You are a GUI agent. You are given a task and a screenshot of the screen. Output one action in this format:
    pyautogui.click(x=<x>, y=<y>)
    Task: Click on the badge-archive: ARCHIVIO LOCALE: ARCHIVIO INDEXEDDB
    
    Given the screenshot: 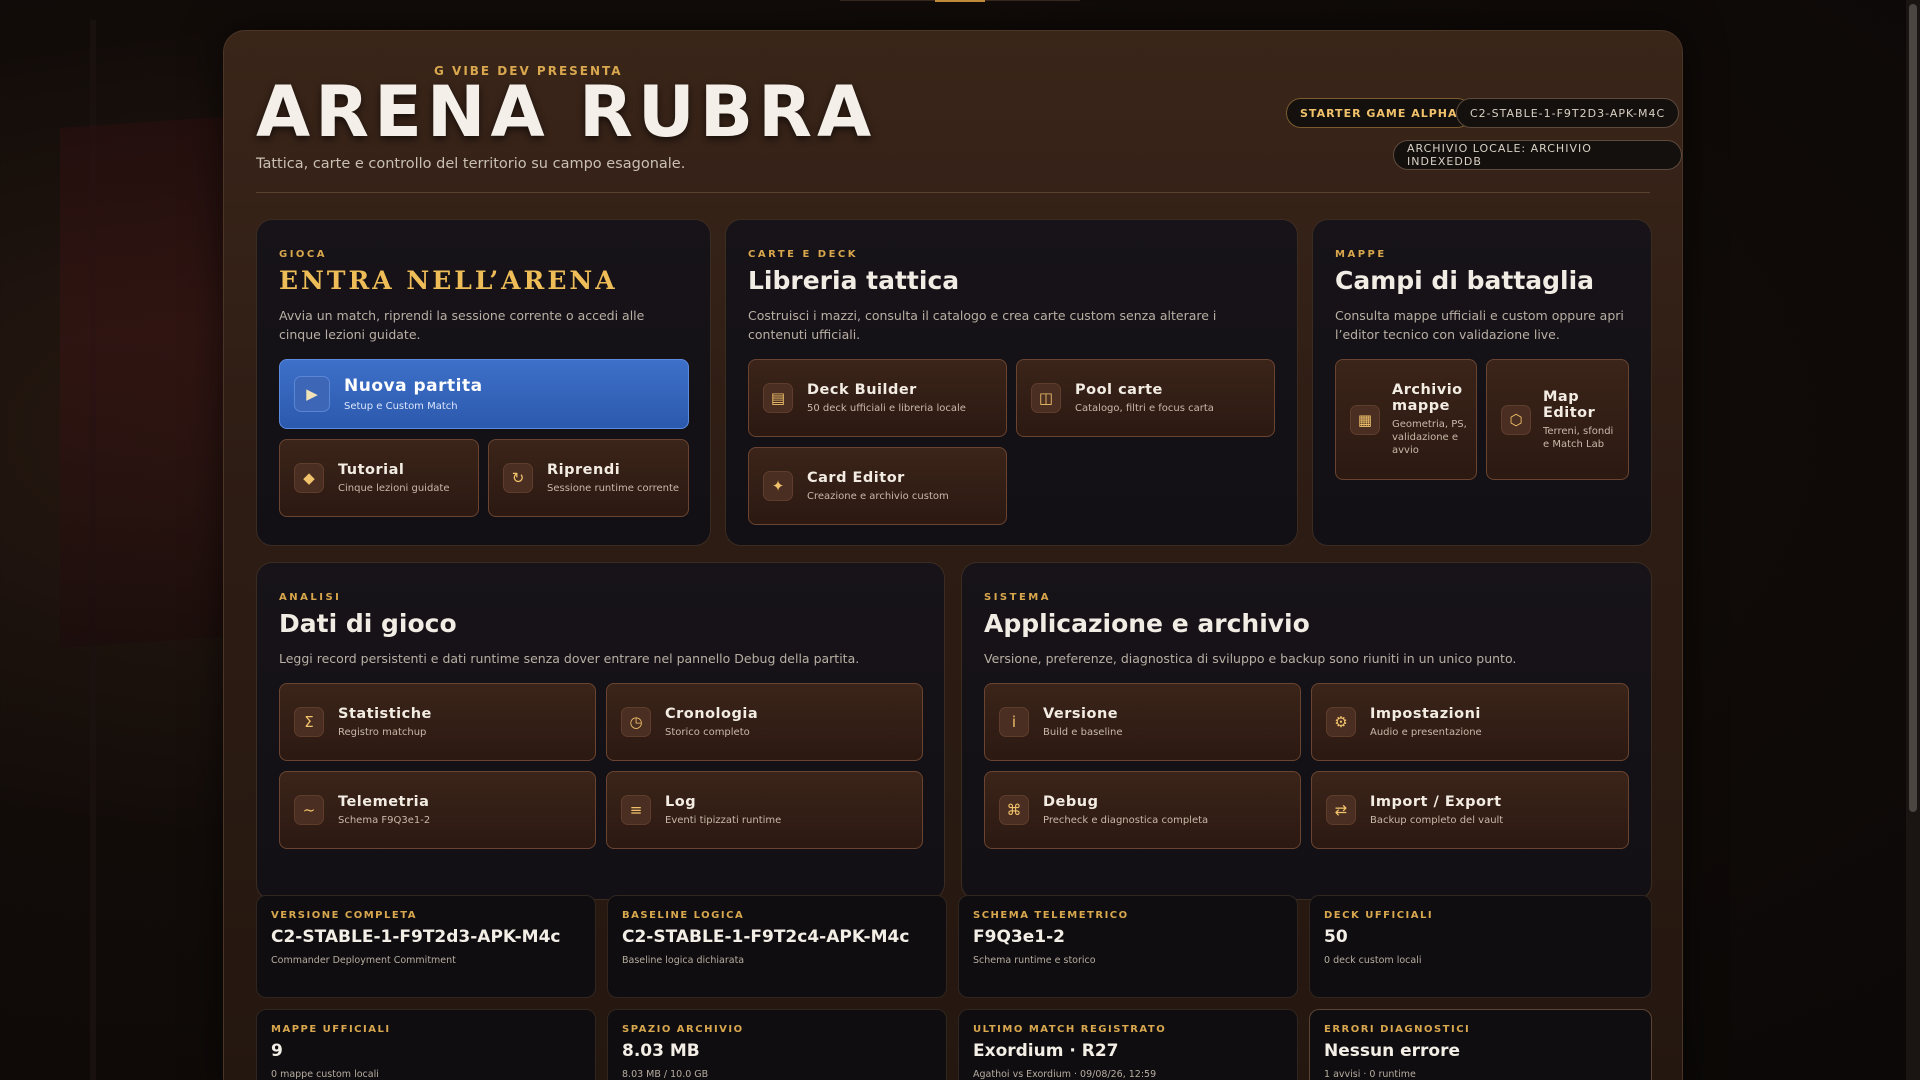 What is the action you would take?
    pyautogui.click(x=1537, y=155)
    